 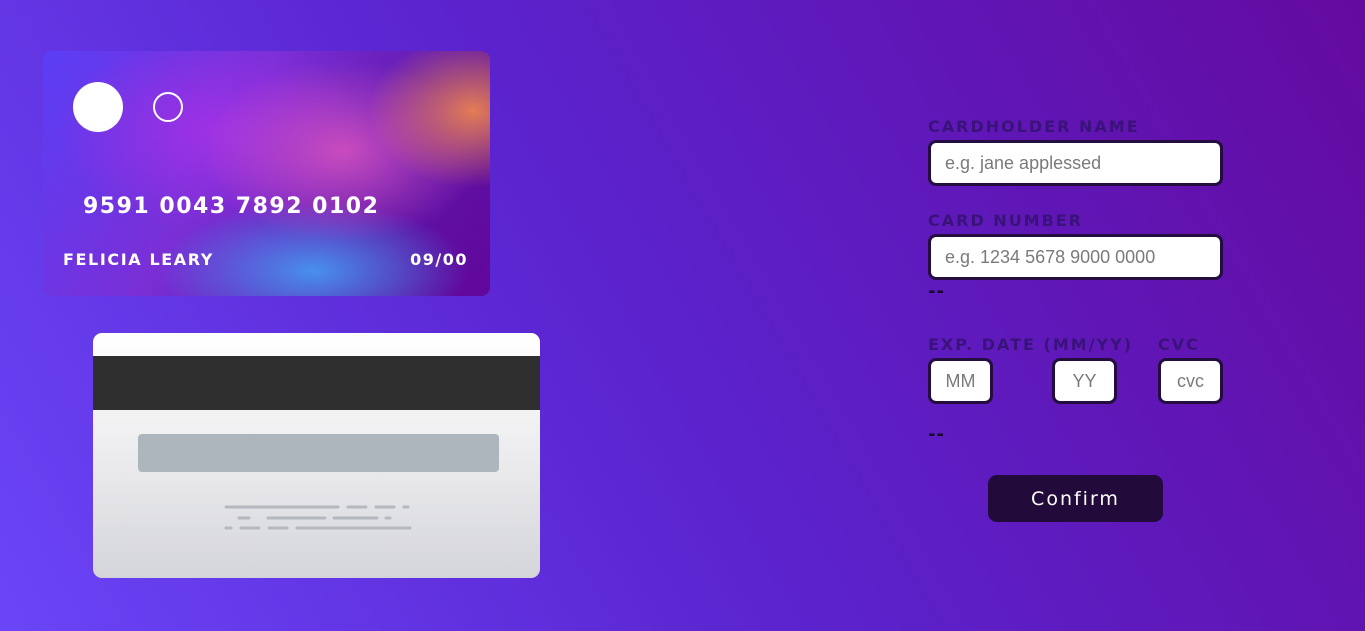 I want to click on confirm-button: Confirm, so click(x=1075, y=498).